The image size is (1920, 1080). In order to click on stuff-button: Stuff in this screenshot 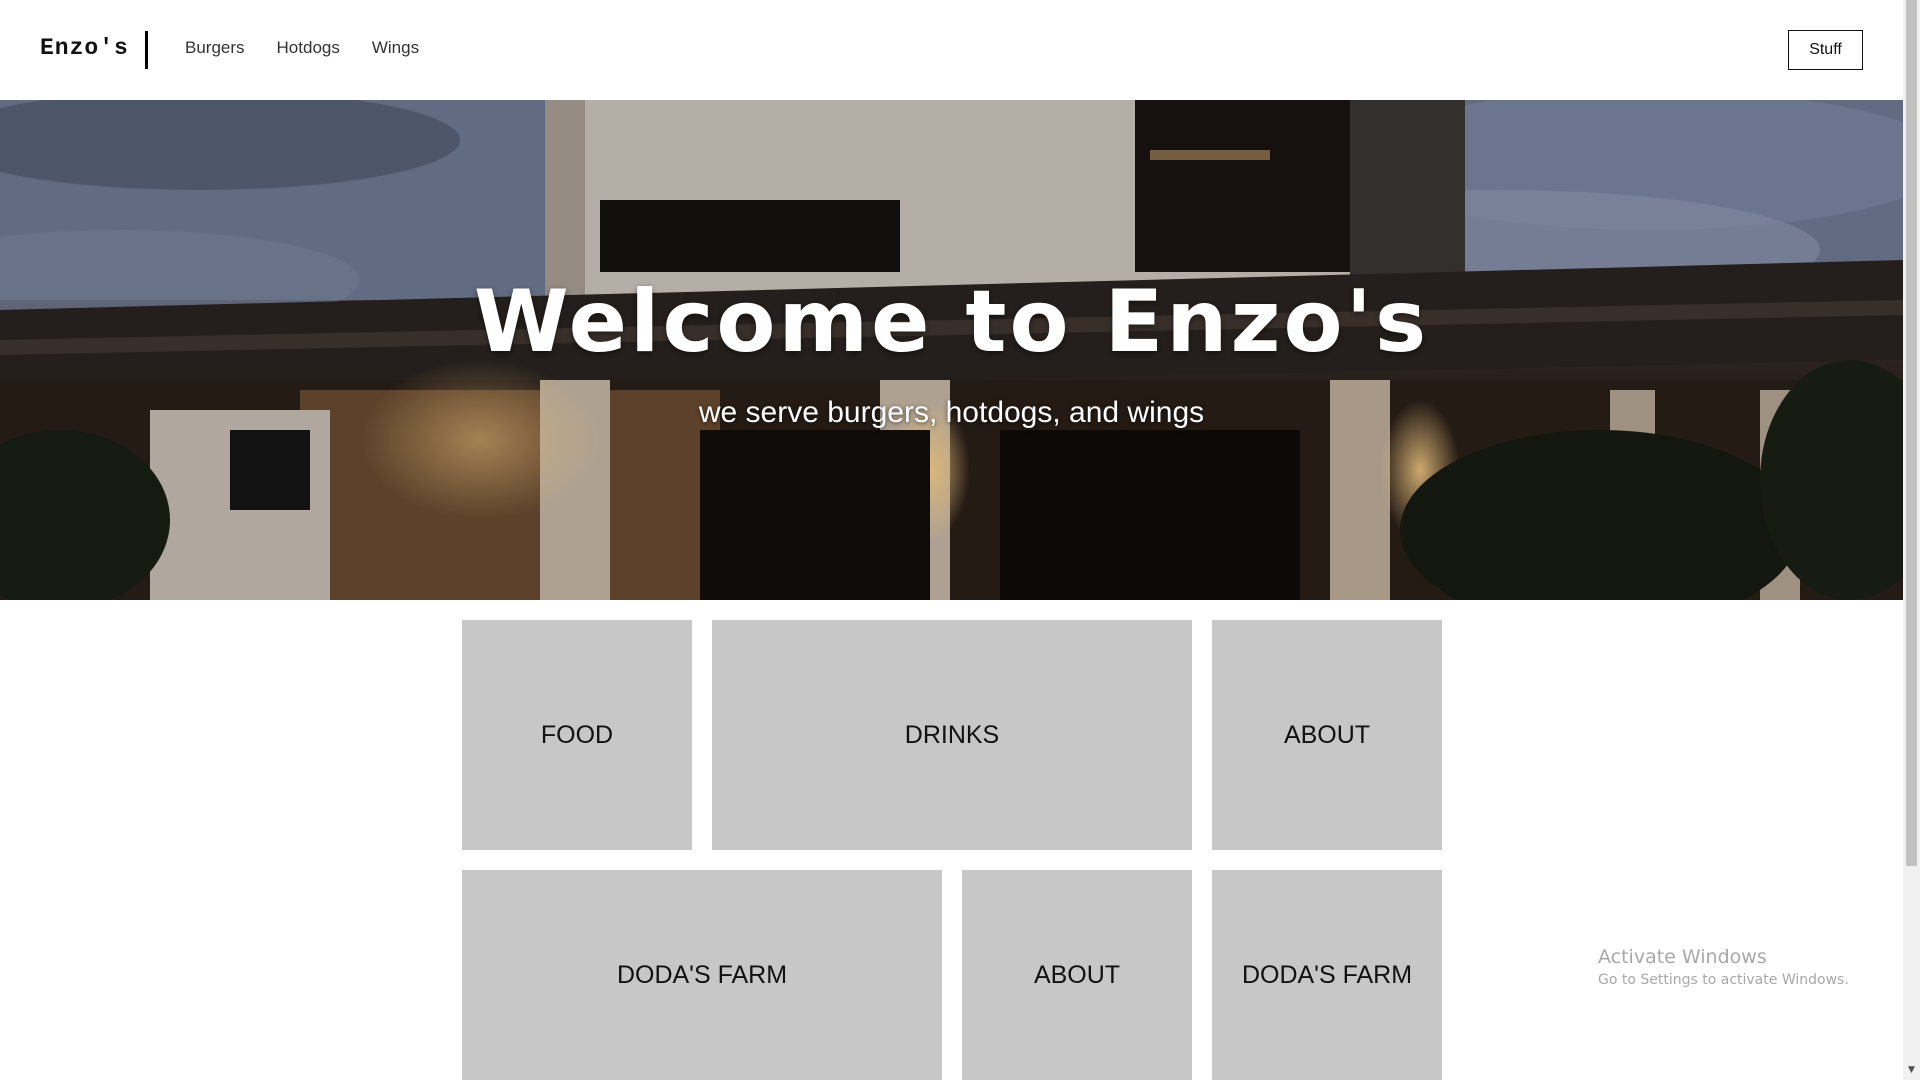, I will do `click(1825, 50)`.